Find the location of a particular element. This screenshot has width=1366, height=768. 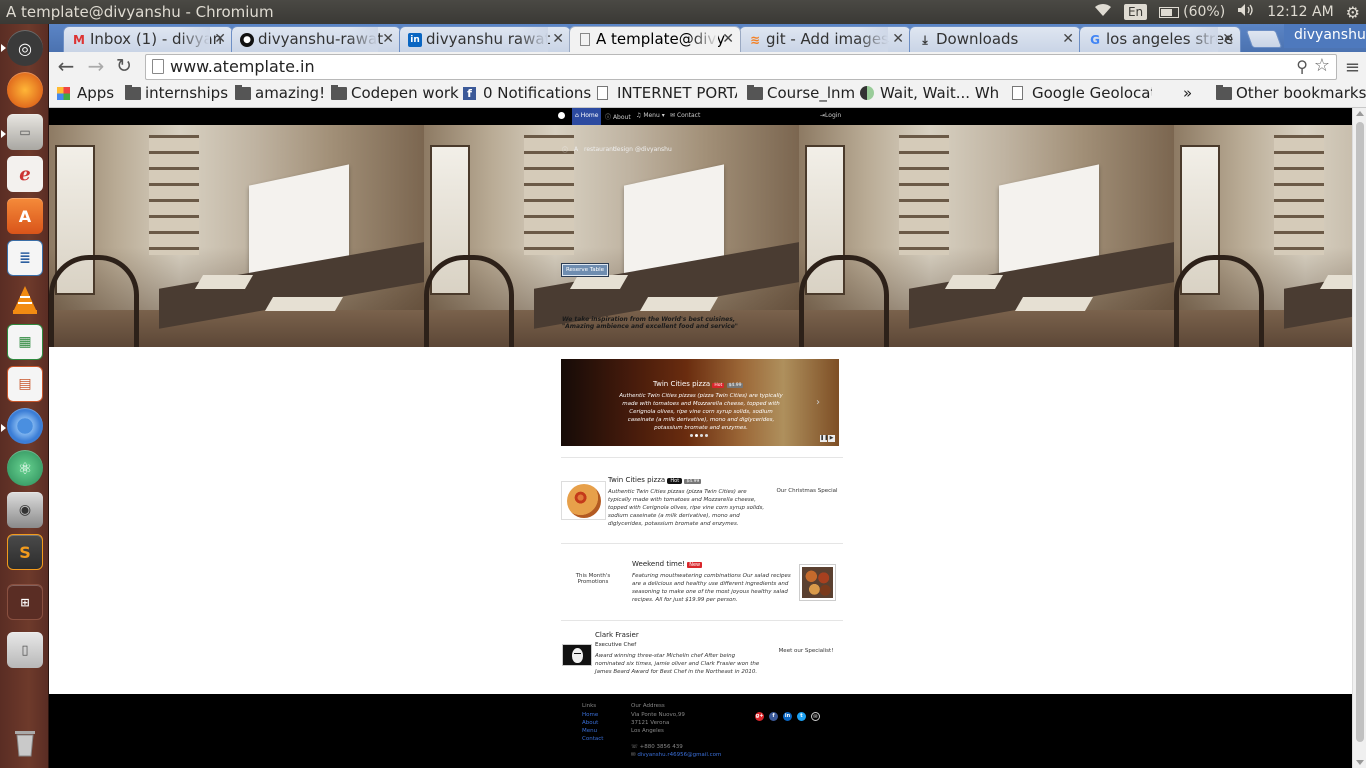

divider is located at coordinates (702, 620).